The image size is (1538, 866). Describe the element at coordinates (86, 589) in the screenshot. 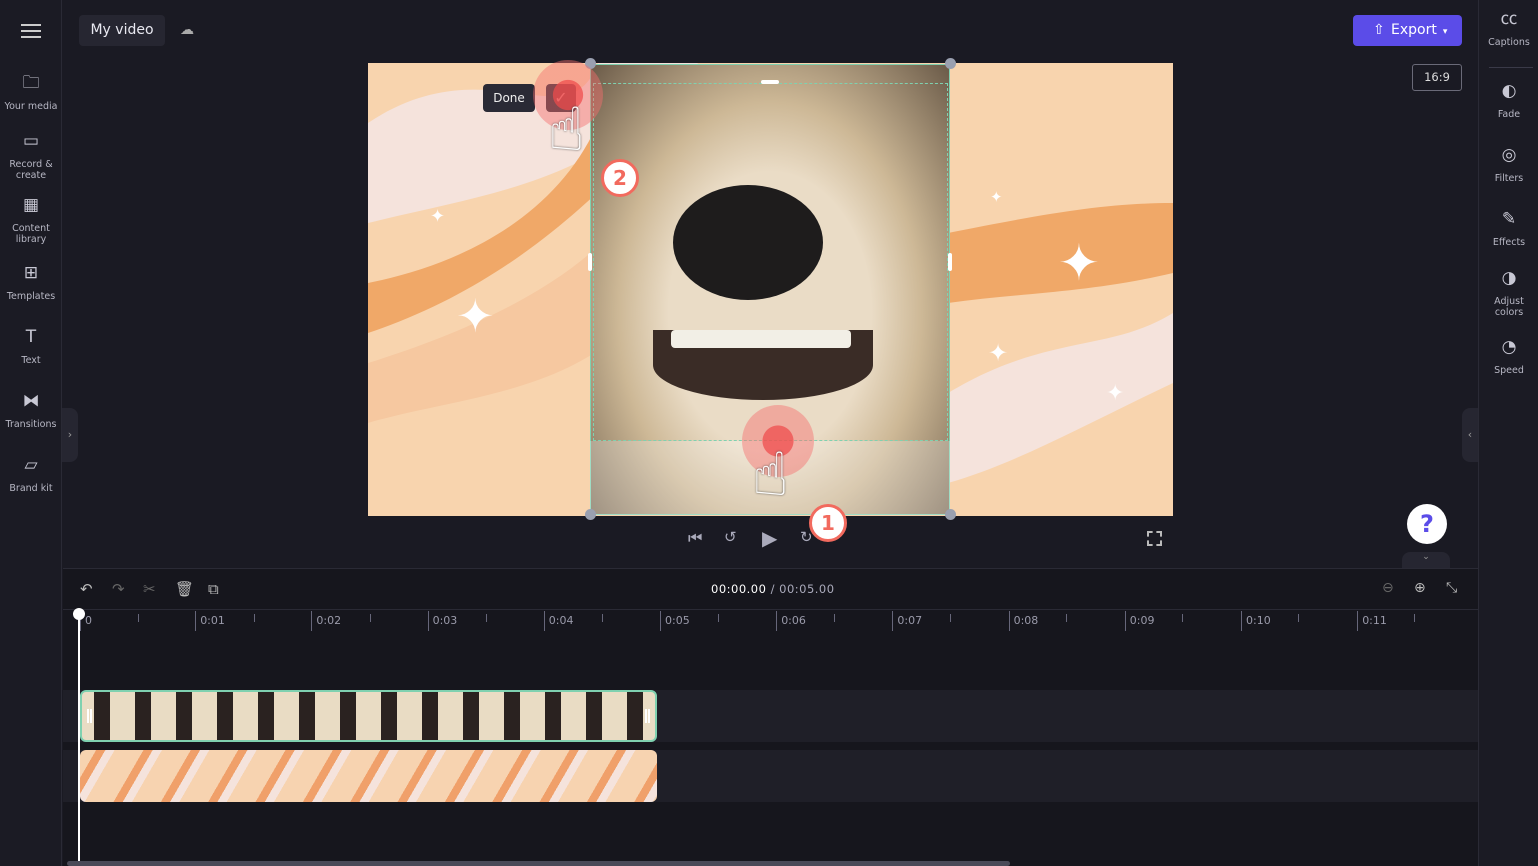

I see `undo-icon: ↶` at that location.